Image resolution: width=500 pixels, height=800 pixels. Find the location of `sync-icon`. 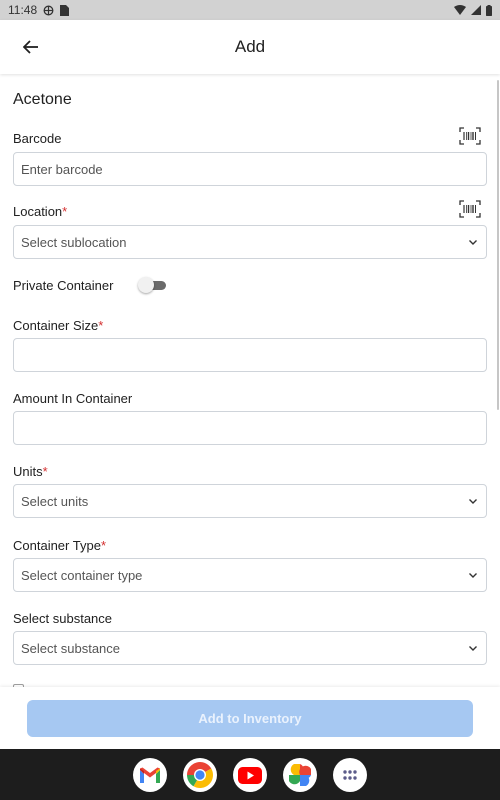

sync-icon is located at coordinates (48, 10).